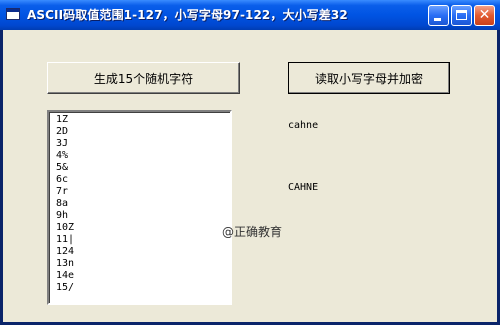 This screenshot has height=325, width=500. Describe the element at coordinates (437, 19) in the screenshot. I see `minimize-icon` at that location.